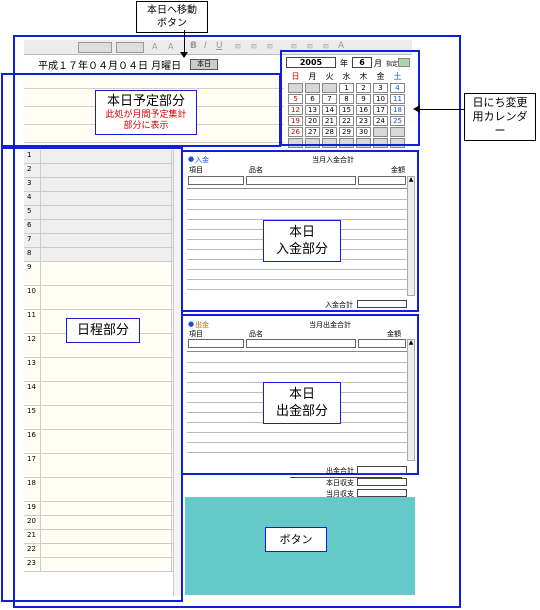 This screenshot has width=540, height=610. I want to click on today-callout-arrowhead, so click(184, 55).